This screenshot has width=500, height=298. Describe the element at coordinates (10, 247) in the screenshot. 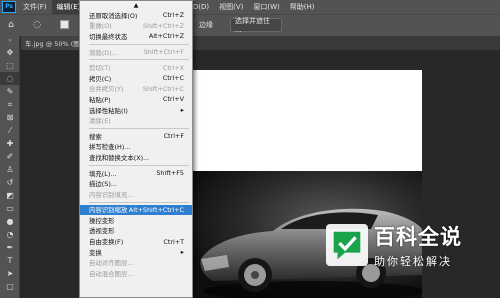

I see `pen-tool-icon: ✒` at that location.